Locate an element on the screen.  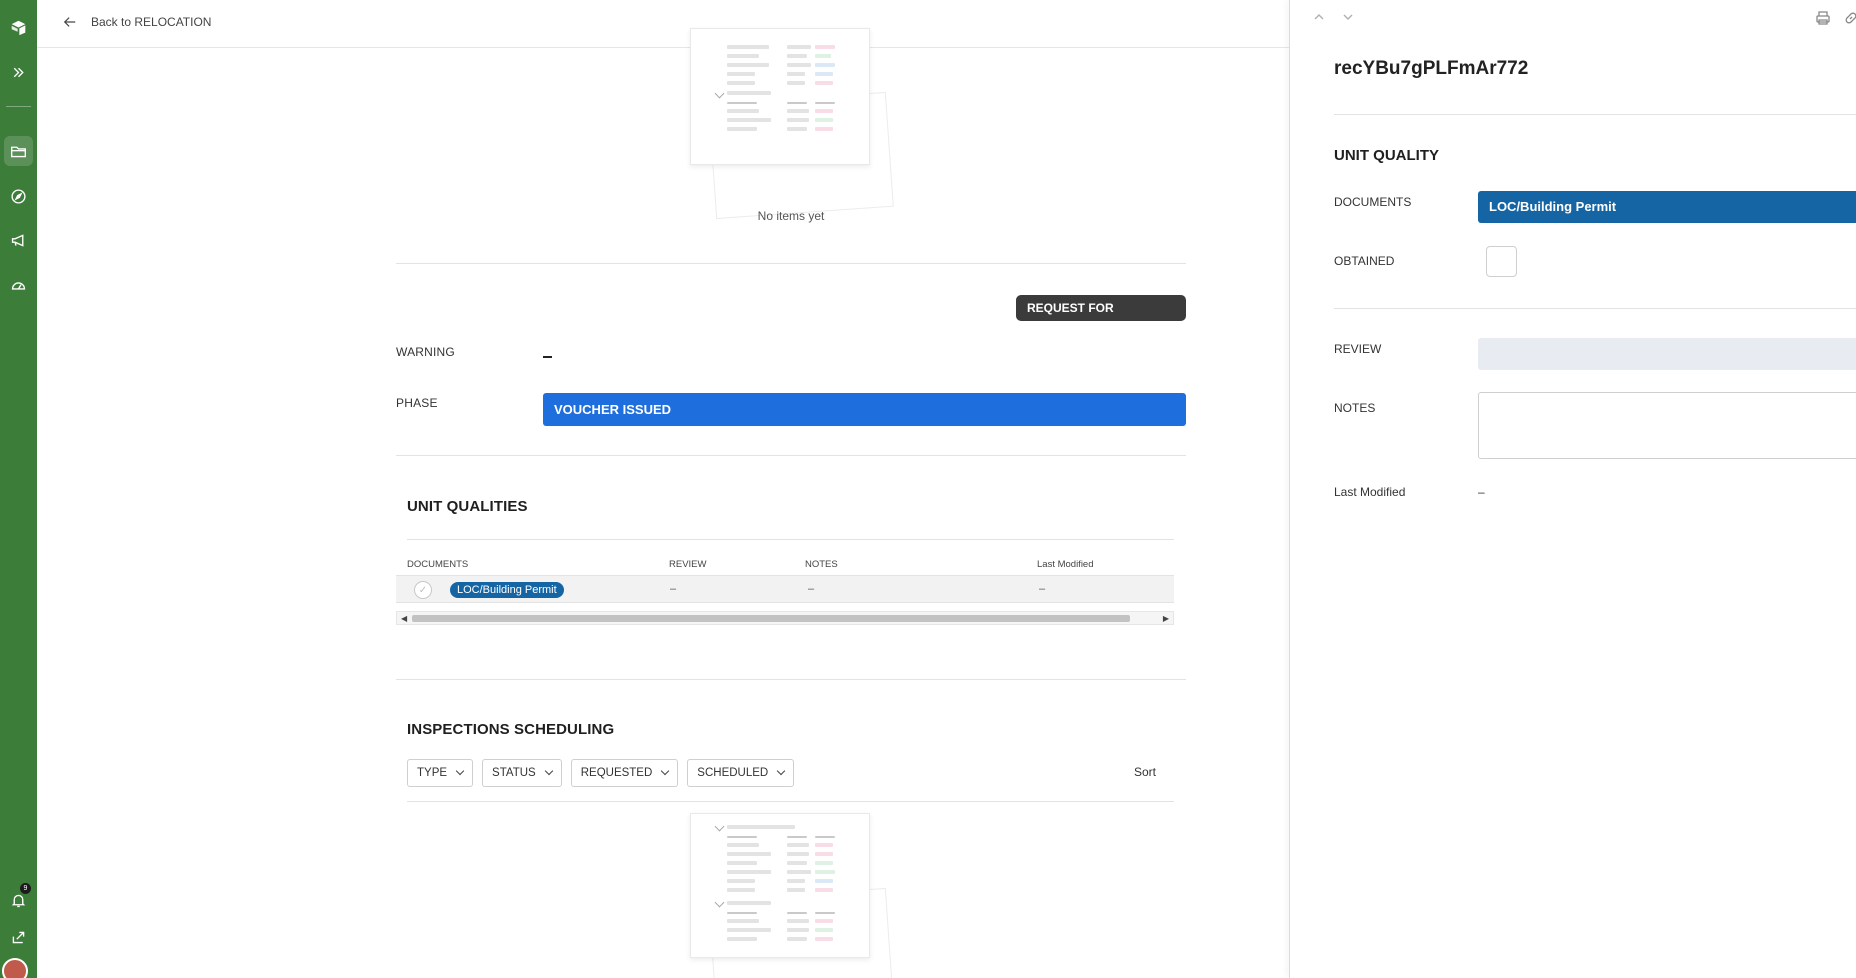
filter-bar: TYPE STATUS REQUESTED SCHEDULED is located at coordinates (601, 773).